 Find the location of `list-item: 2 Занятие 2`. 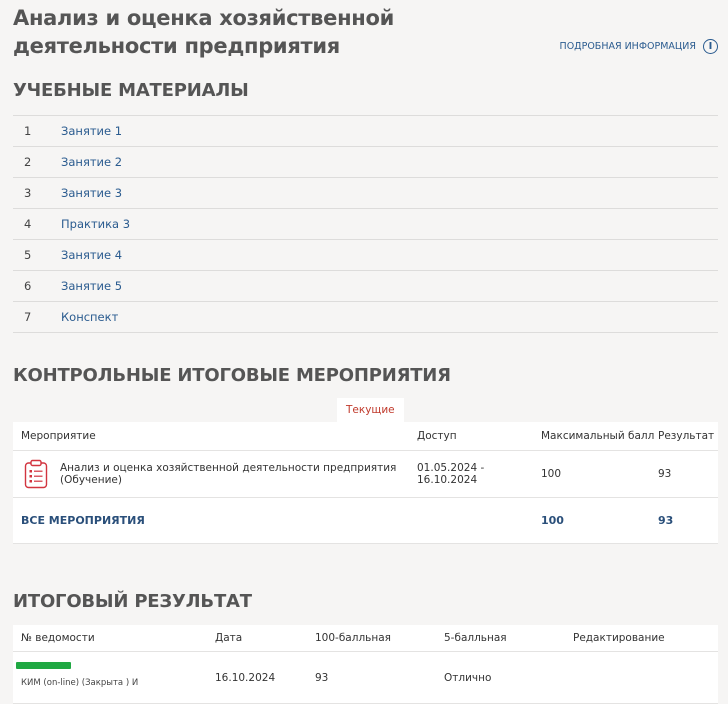

list-item: 2 Занятие 2 is located at coordinates (365, 162).